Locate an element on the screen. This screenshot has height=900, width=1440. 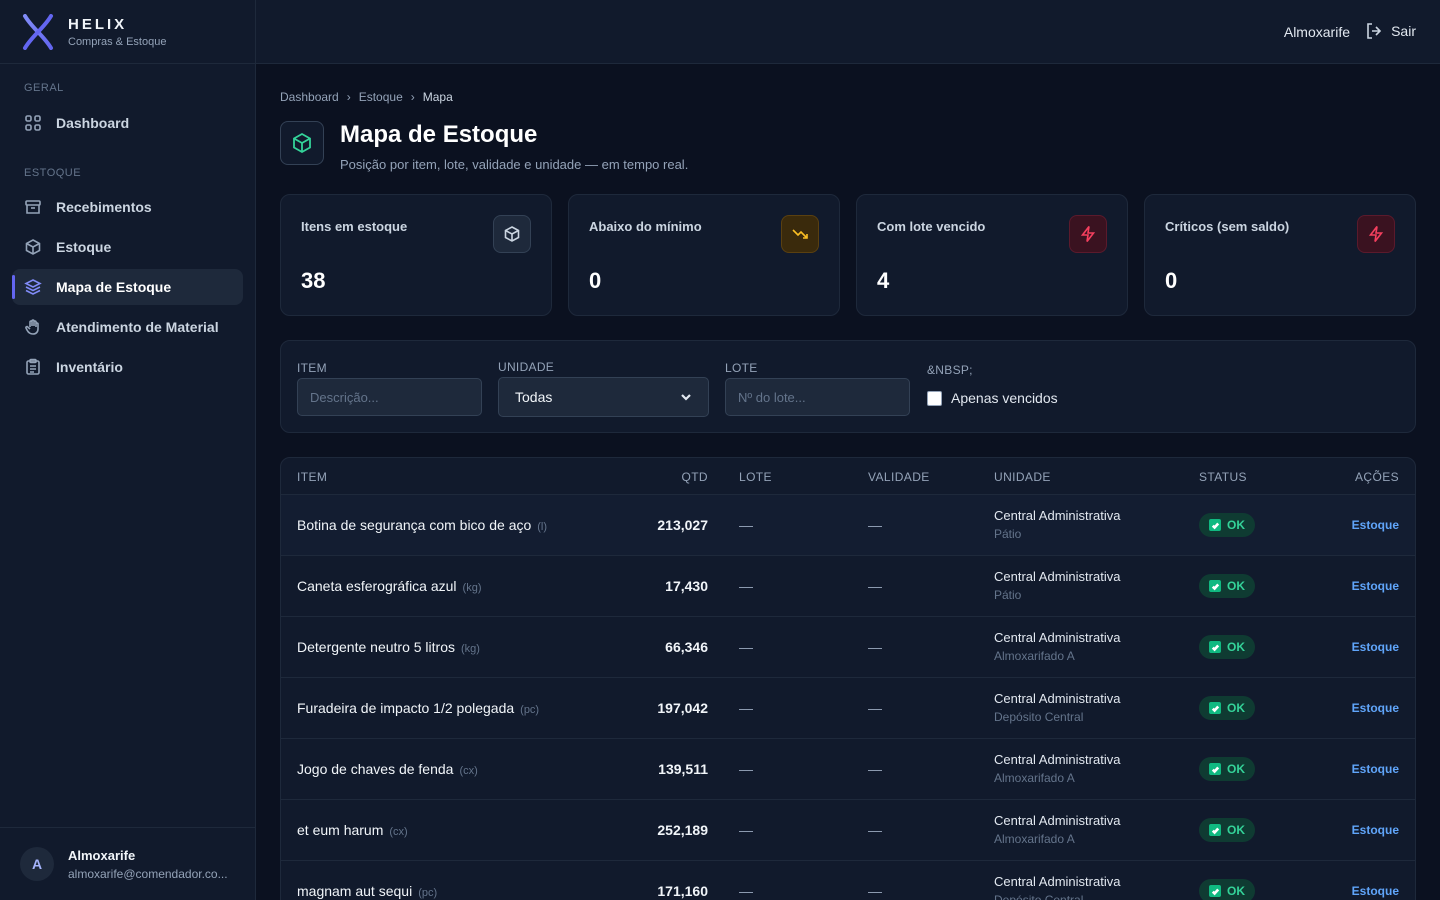
item-unit: (kg) is located at coordinates (470, 649).